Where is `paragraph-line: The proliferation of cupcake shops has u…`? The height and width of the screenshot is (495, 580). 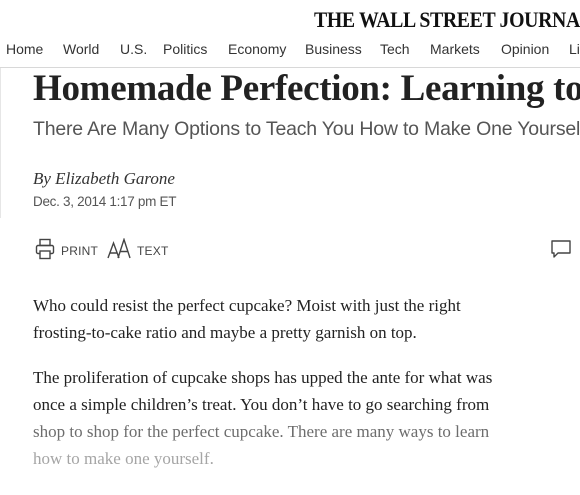
paragraph-line: The proliferation of cupcake shops has u… is located at coordinates (263, 377).